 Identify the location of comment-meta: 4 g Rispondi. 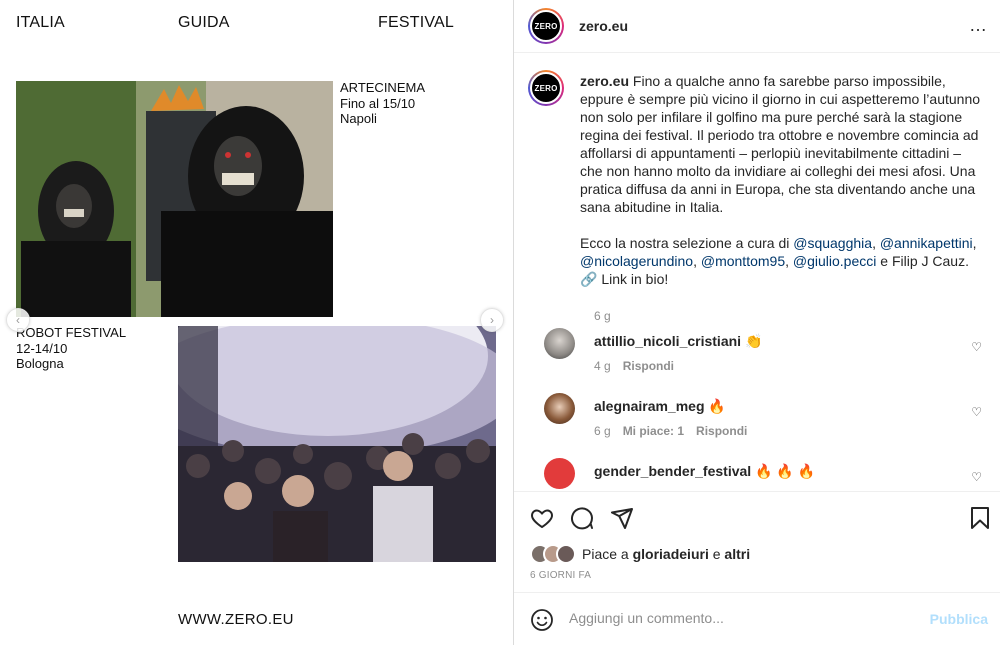
(634, 366).